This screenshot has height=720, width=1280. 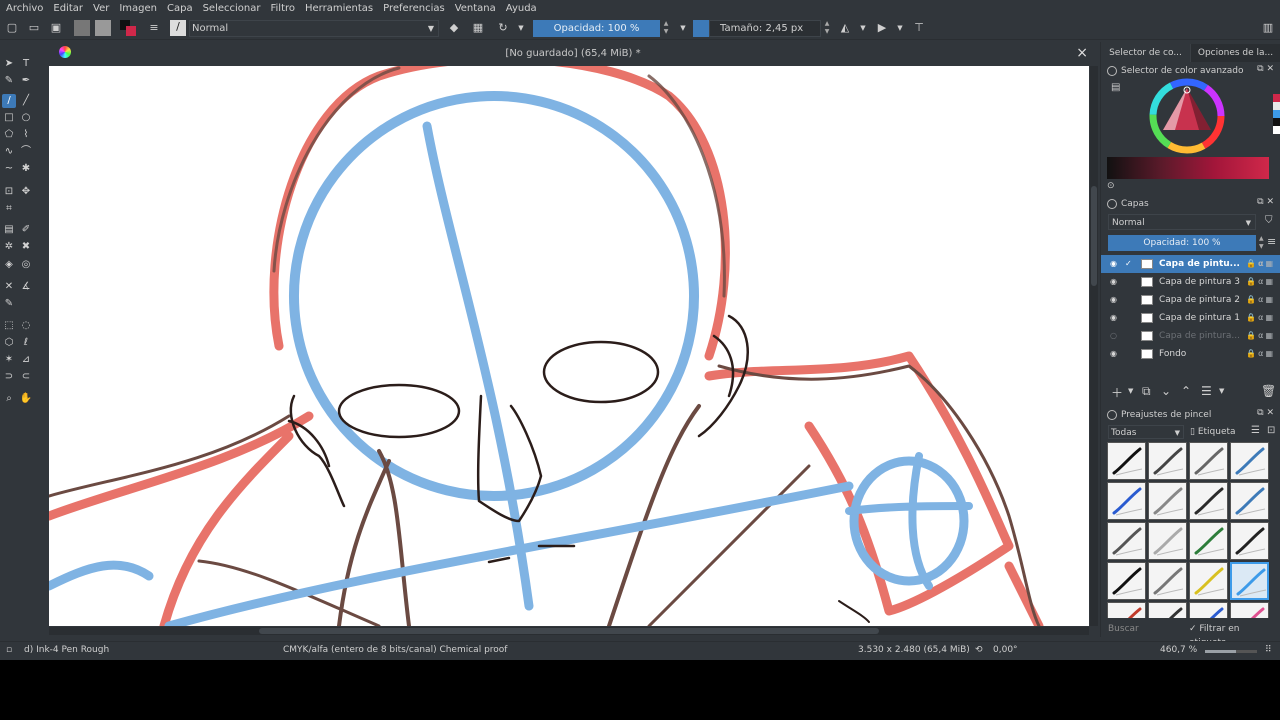 What do you see at coordinates (282, 8) in the screenshot?
I see `menu-item-6: Filtro` at bounding box center [282, 8].